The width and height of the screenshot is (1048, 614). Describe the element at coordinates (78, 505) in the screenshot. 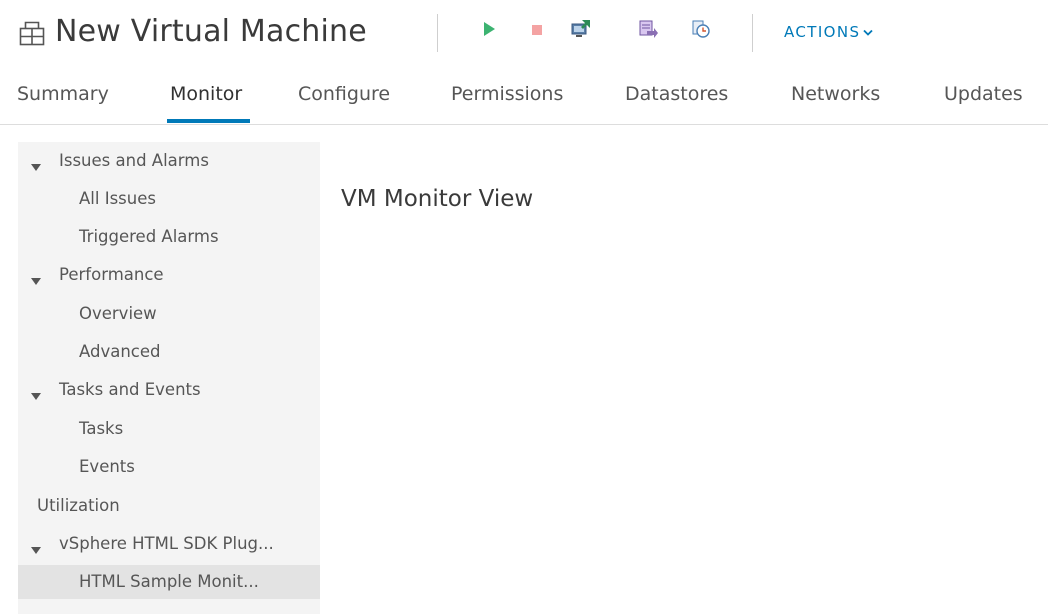

I see `nav-item-label: Utilization` at that location.